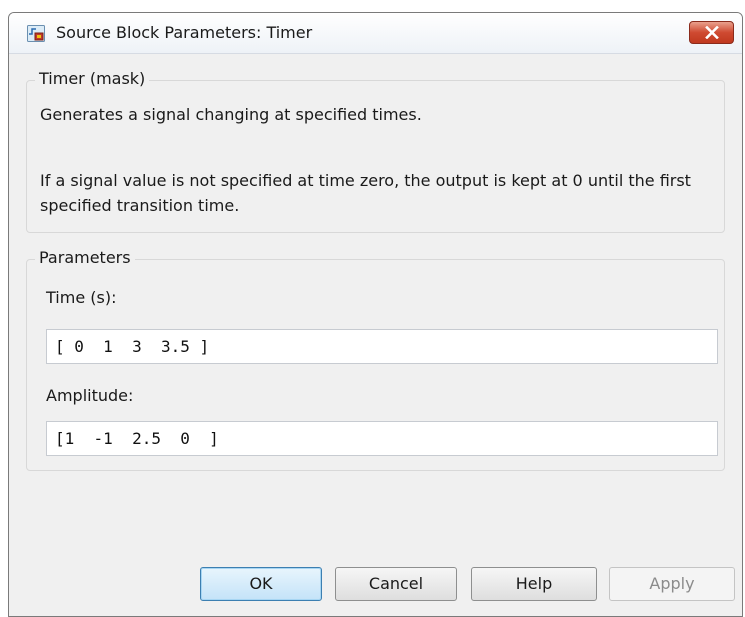 This screenshot has width=745, height=617. I want to click on window-title: Source Block Parameters: Timer, so click(184, 32).